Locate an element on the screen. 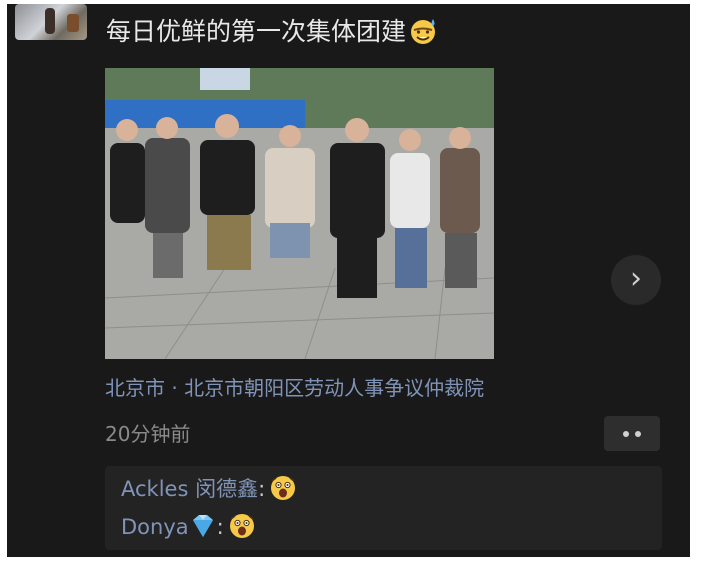  post-timestamp: 20分钟前 is located at coordinates (148, 434).